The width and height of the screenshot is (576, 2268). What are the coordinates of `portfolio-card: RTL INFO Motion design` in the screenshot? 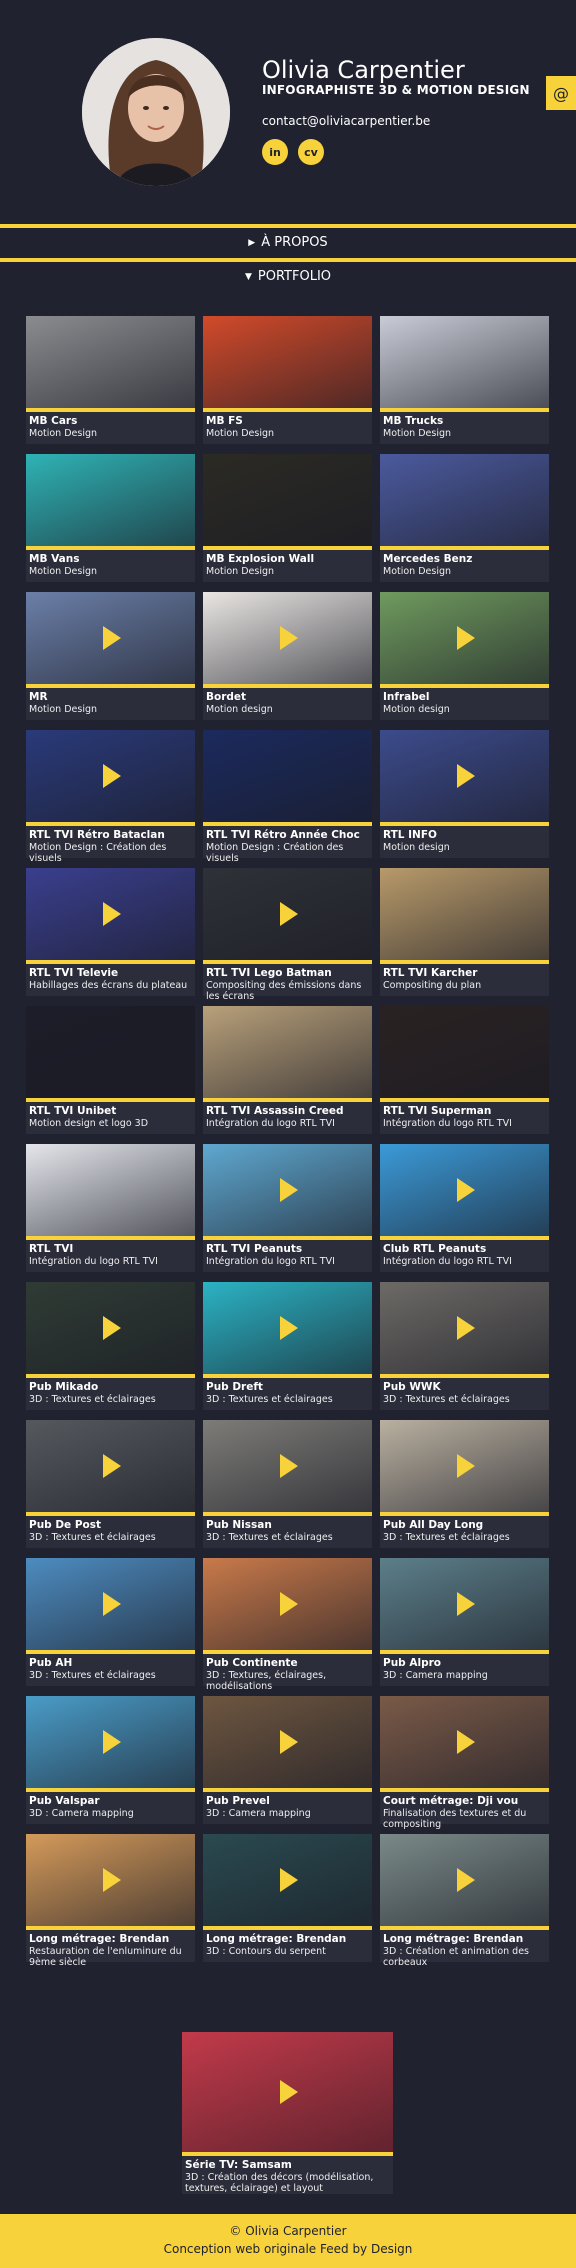 It's located at (464, 794).